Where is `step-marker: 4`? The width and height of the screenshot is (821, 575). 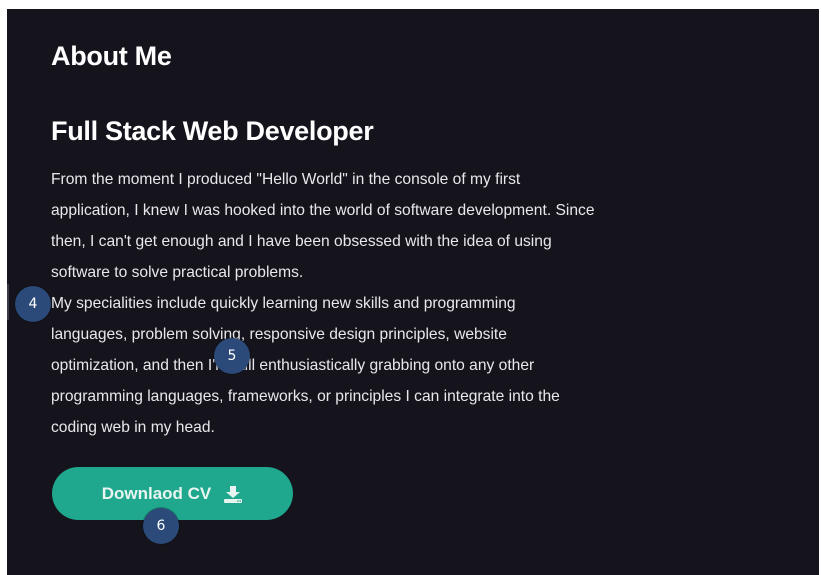 step-marker: 4 is located at coordinates (33, 304).